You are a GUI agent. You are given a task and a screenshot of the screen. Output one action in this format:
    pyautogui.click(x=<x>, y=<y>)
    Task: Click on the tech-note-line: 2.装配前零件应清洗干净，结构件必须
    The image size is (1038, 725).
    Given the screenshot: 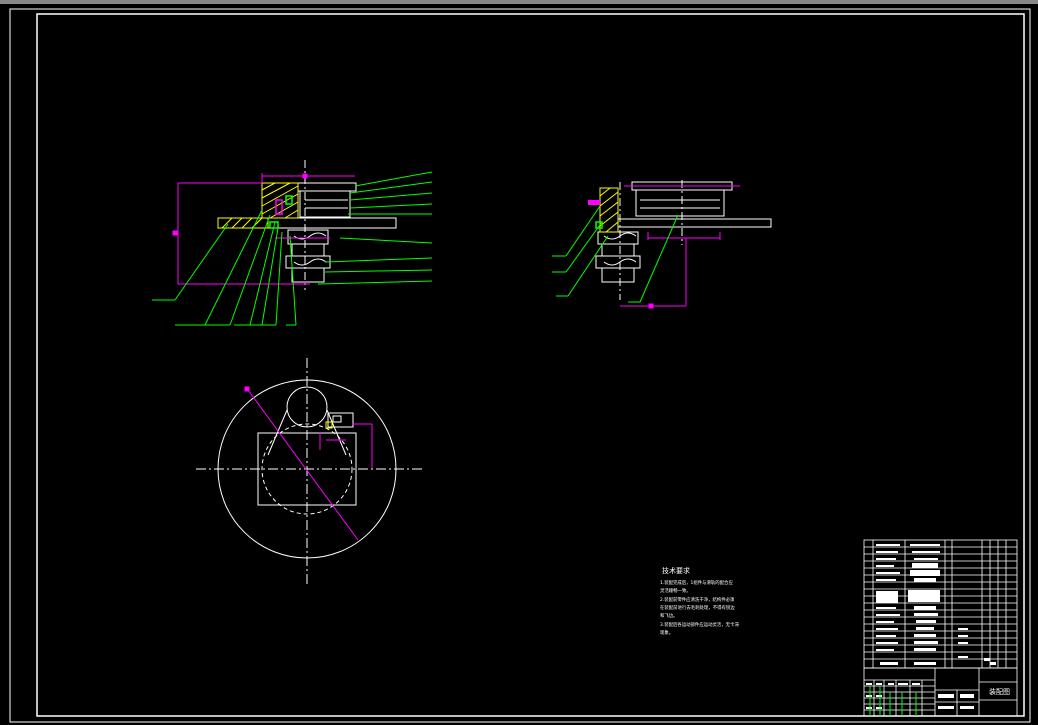 What is the action you would take?
    pyautogui.click(x=697, y=599)
    